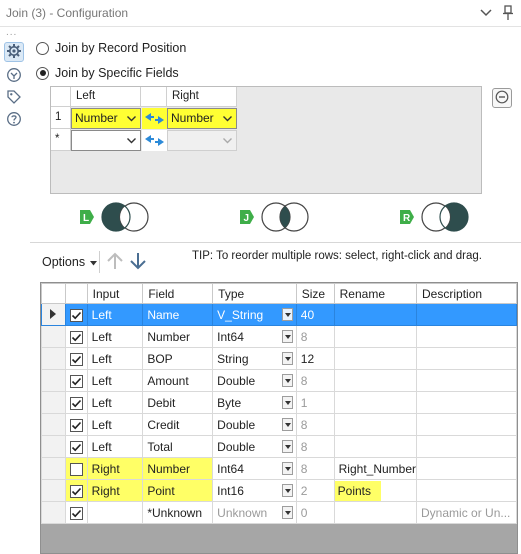 This screenshot has width=521, height=554. What do you see at coordinates (254, 314) in the screenshot?
I see `type-cell: V_String` at bounding box center [254, 314].